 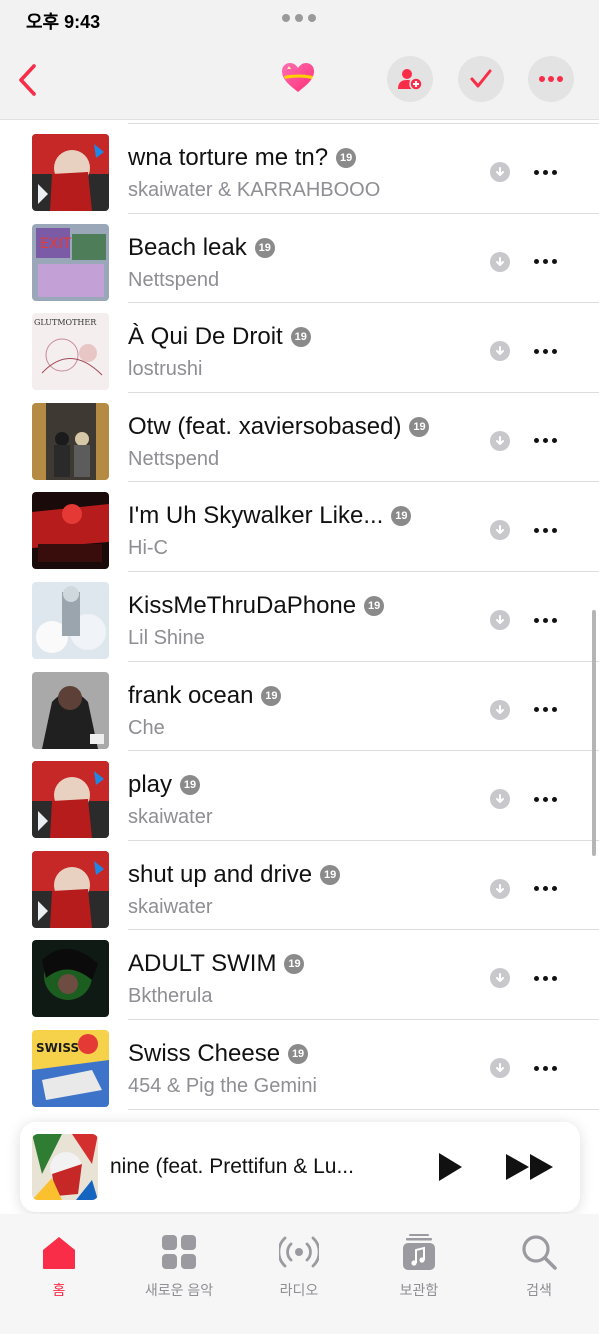 I want to click on track-artist: Che, so click(x=146, y=727).